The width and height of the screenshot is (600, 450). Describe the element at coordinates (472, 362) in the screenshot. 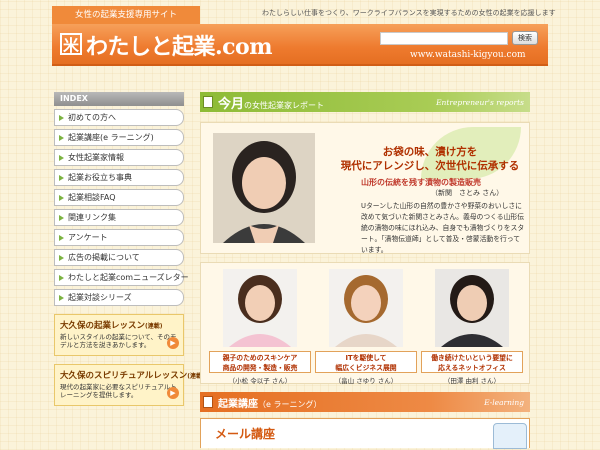

I see `entrepreneur-caption: 働き続けたいという要望に 応えるネットオフィス` at that location.